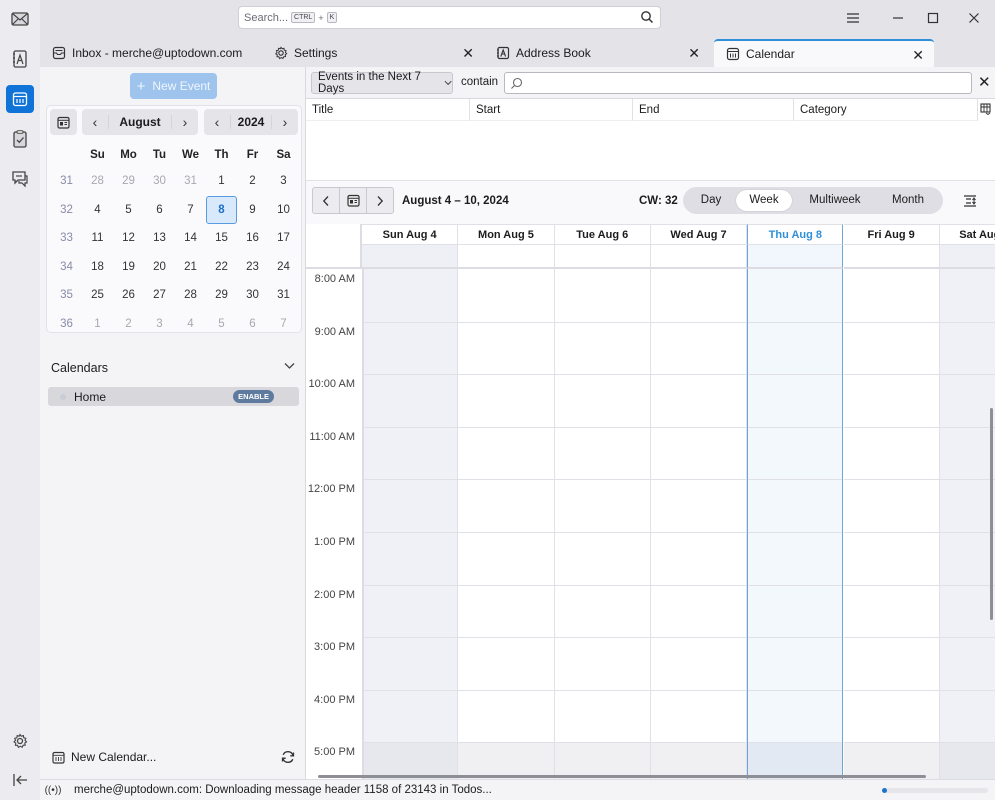  Describe the element at coordinates (353, 200) in the screenshot. I see `today-button` at that location.